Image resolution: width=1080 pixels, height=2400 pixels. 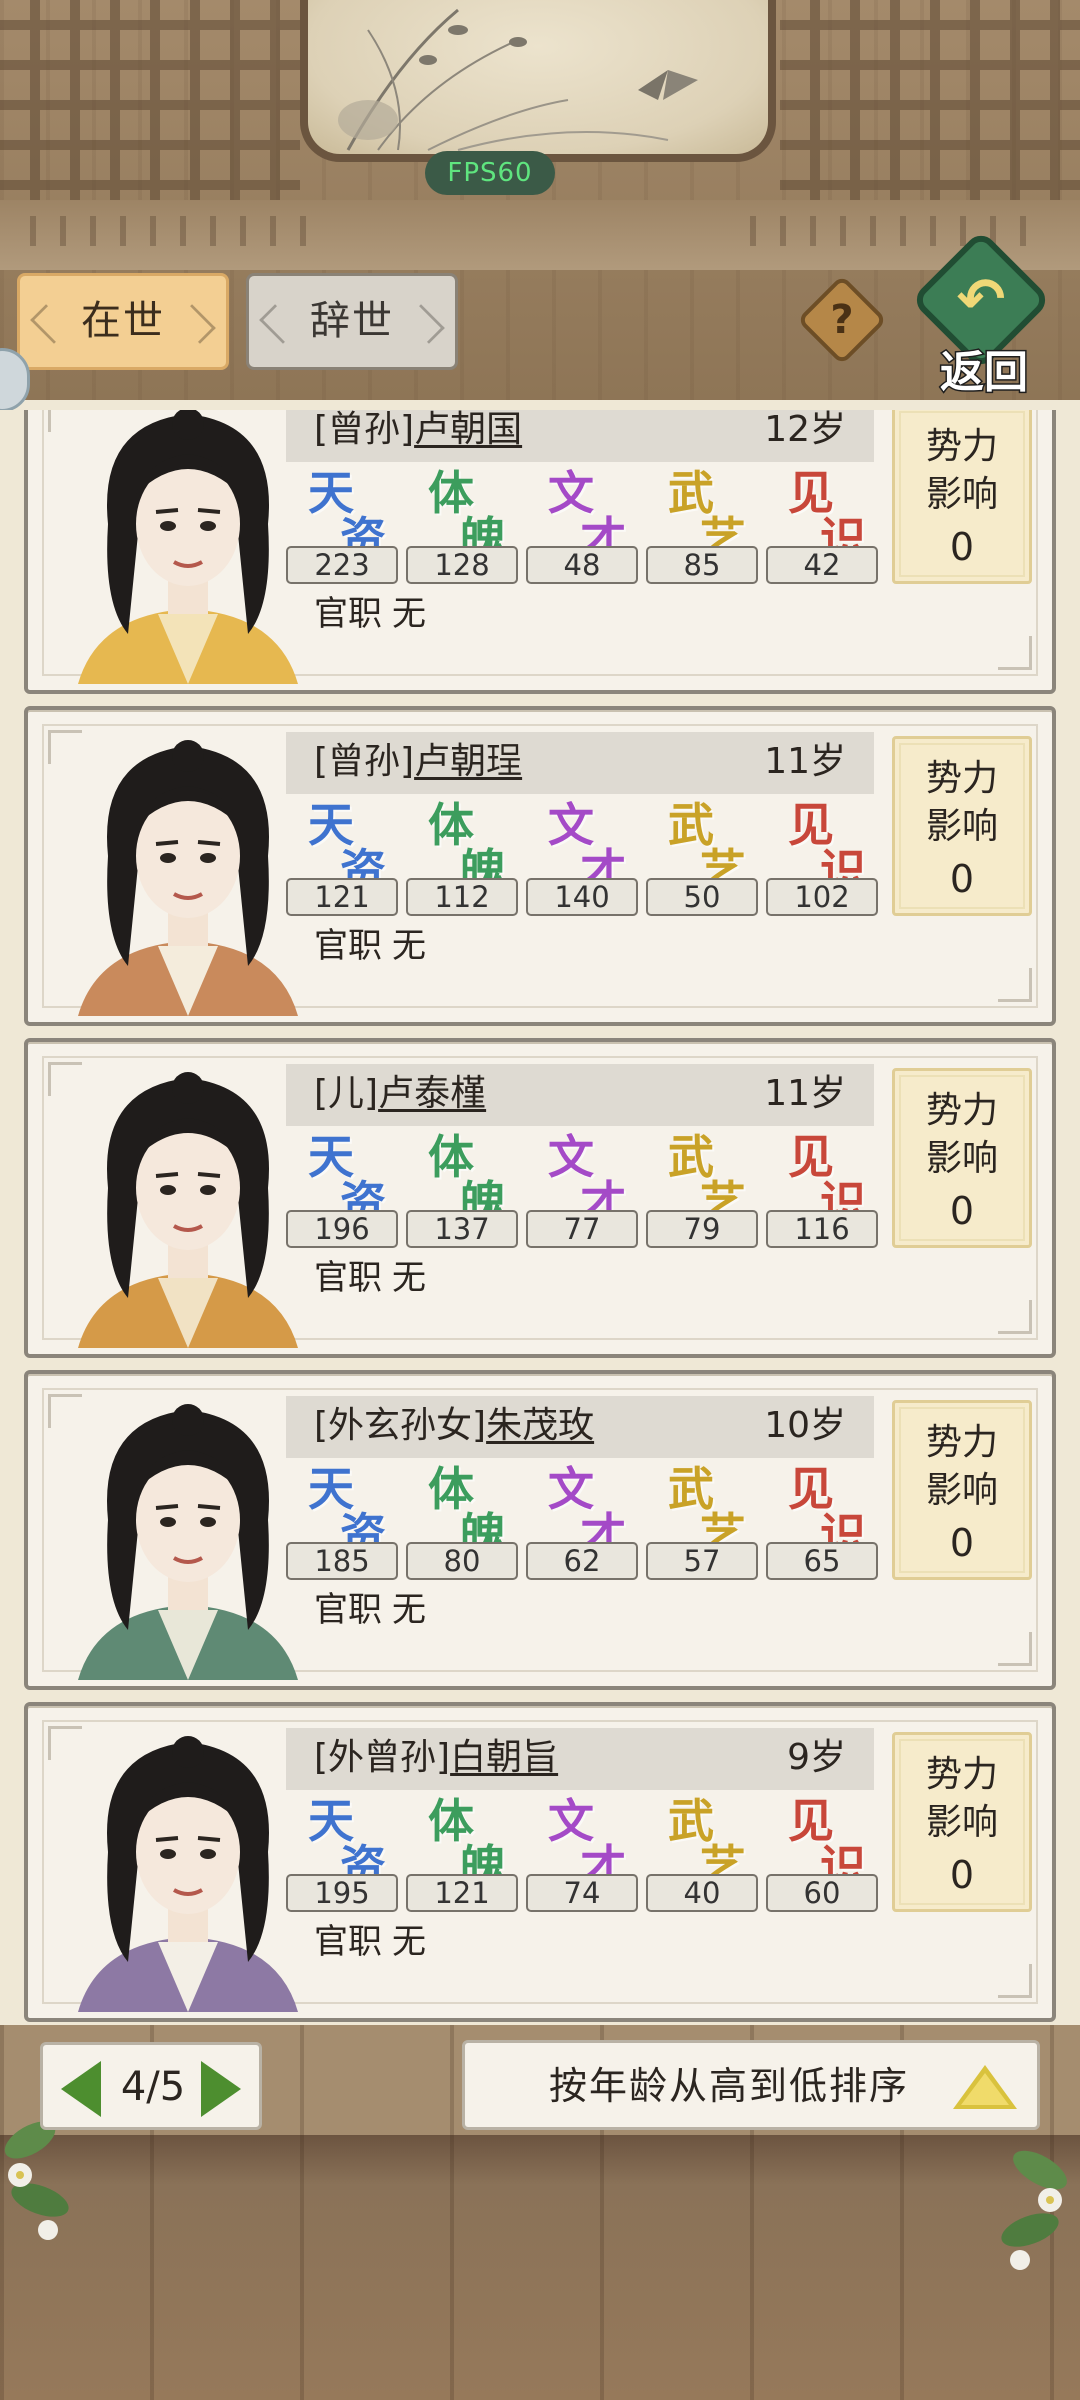 I want to click on character-name-link: 朱茂玫, so click(x=540, y=1426).